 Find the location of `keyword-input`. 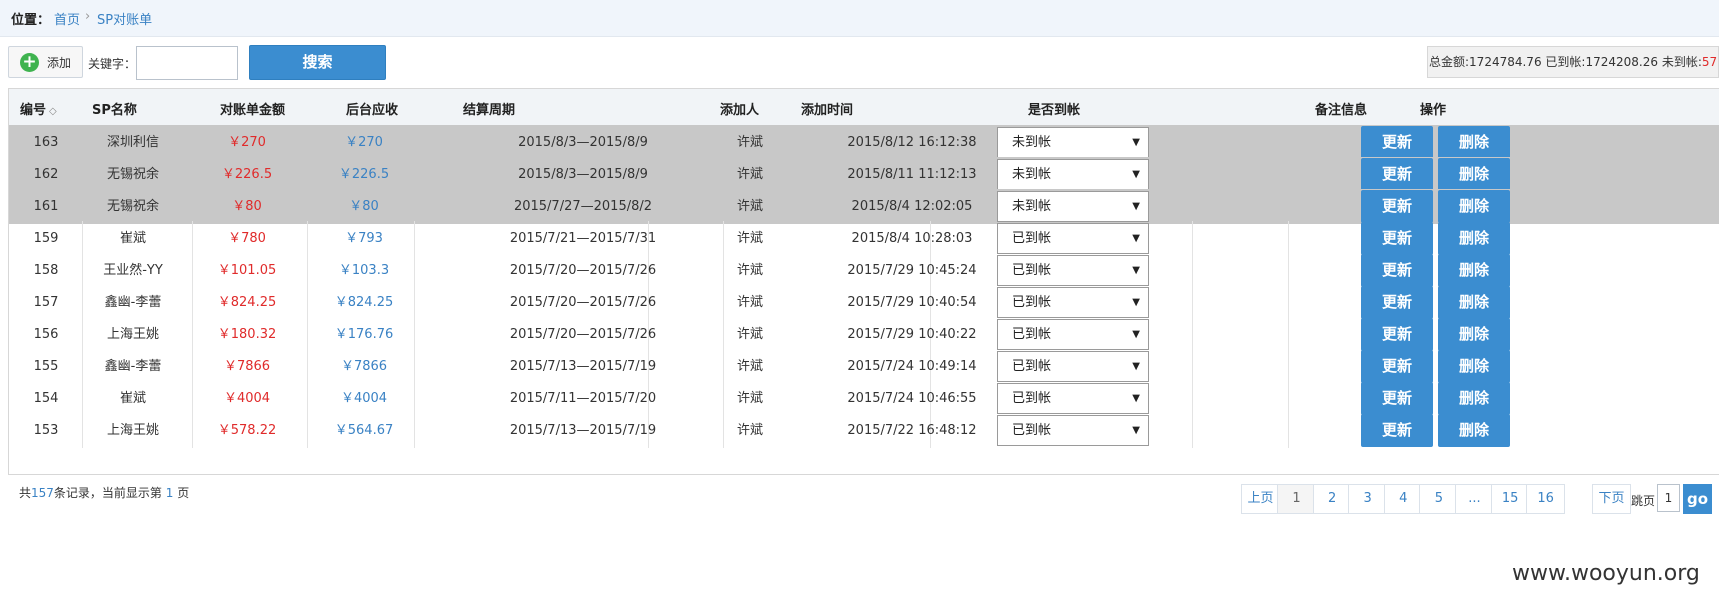

keyword-input is located at coordinates (187, 63).